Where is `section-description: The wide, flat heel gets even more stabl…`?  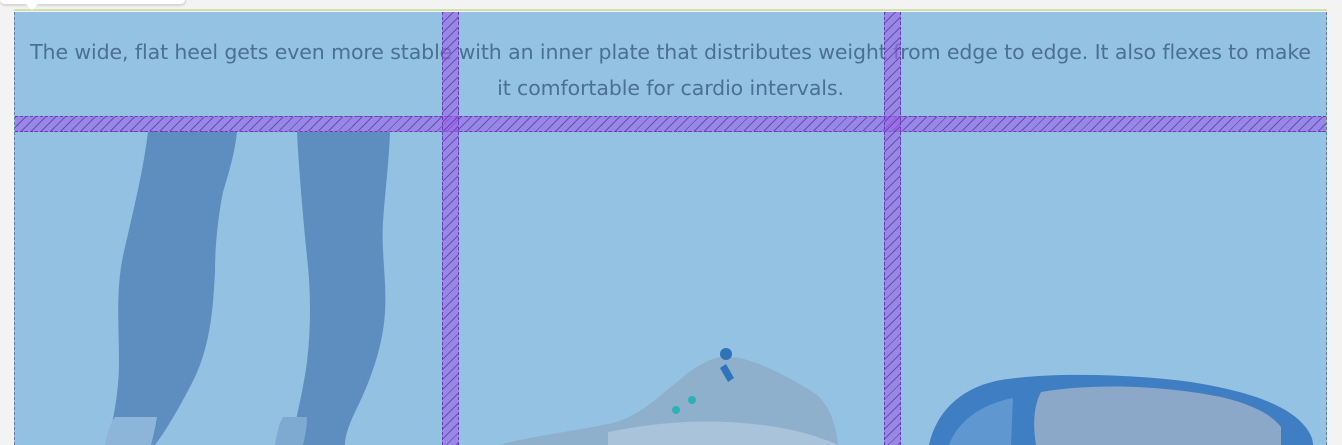
section-description: The wide, flat heel gets even more stabl… is located at coordinates (670, 70).